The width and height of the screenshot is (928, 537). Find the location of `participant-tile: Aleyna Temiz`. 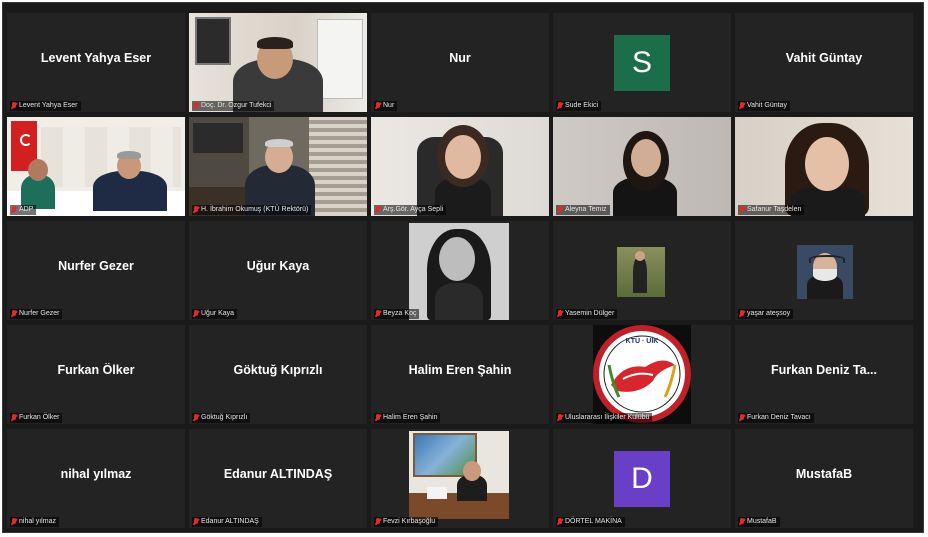

participant-tile: Aleyna Temiz is located at coordinates (642, 166).